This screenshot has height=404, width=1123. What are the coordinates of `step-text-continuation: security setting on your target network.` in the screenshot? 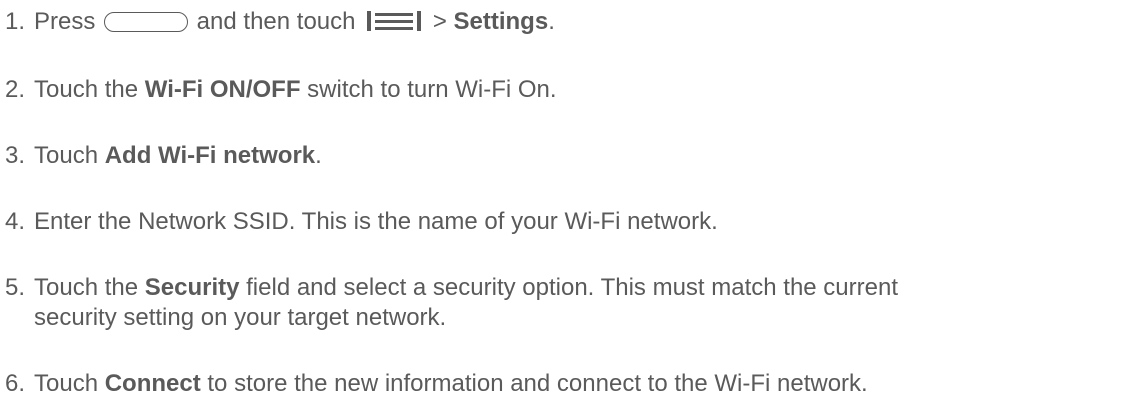 It's located at (240, 317).